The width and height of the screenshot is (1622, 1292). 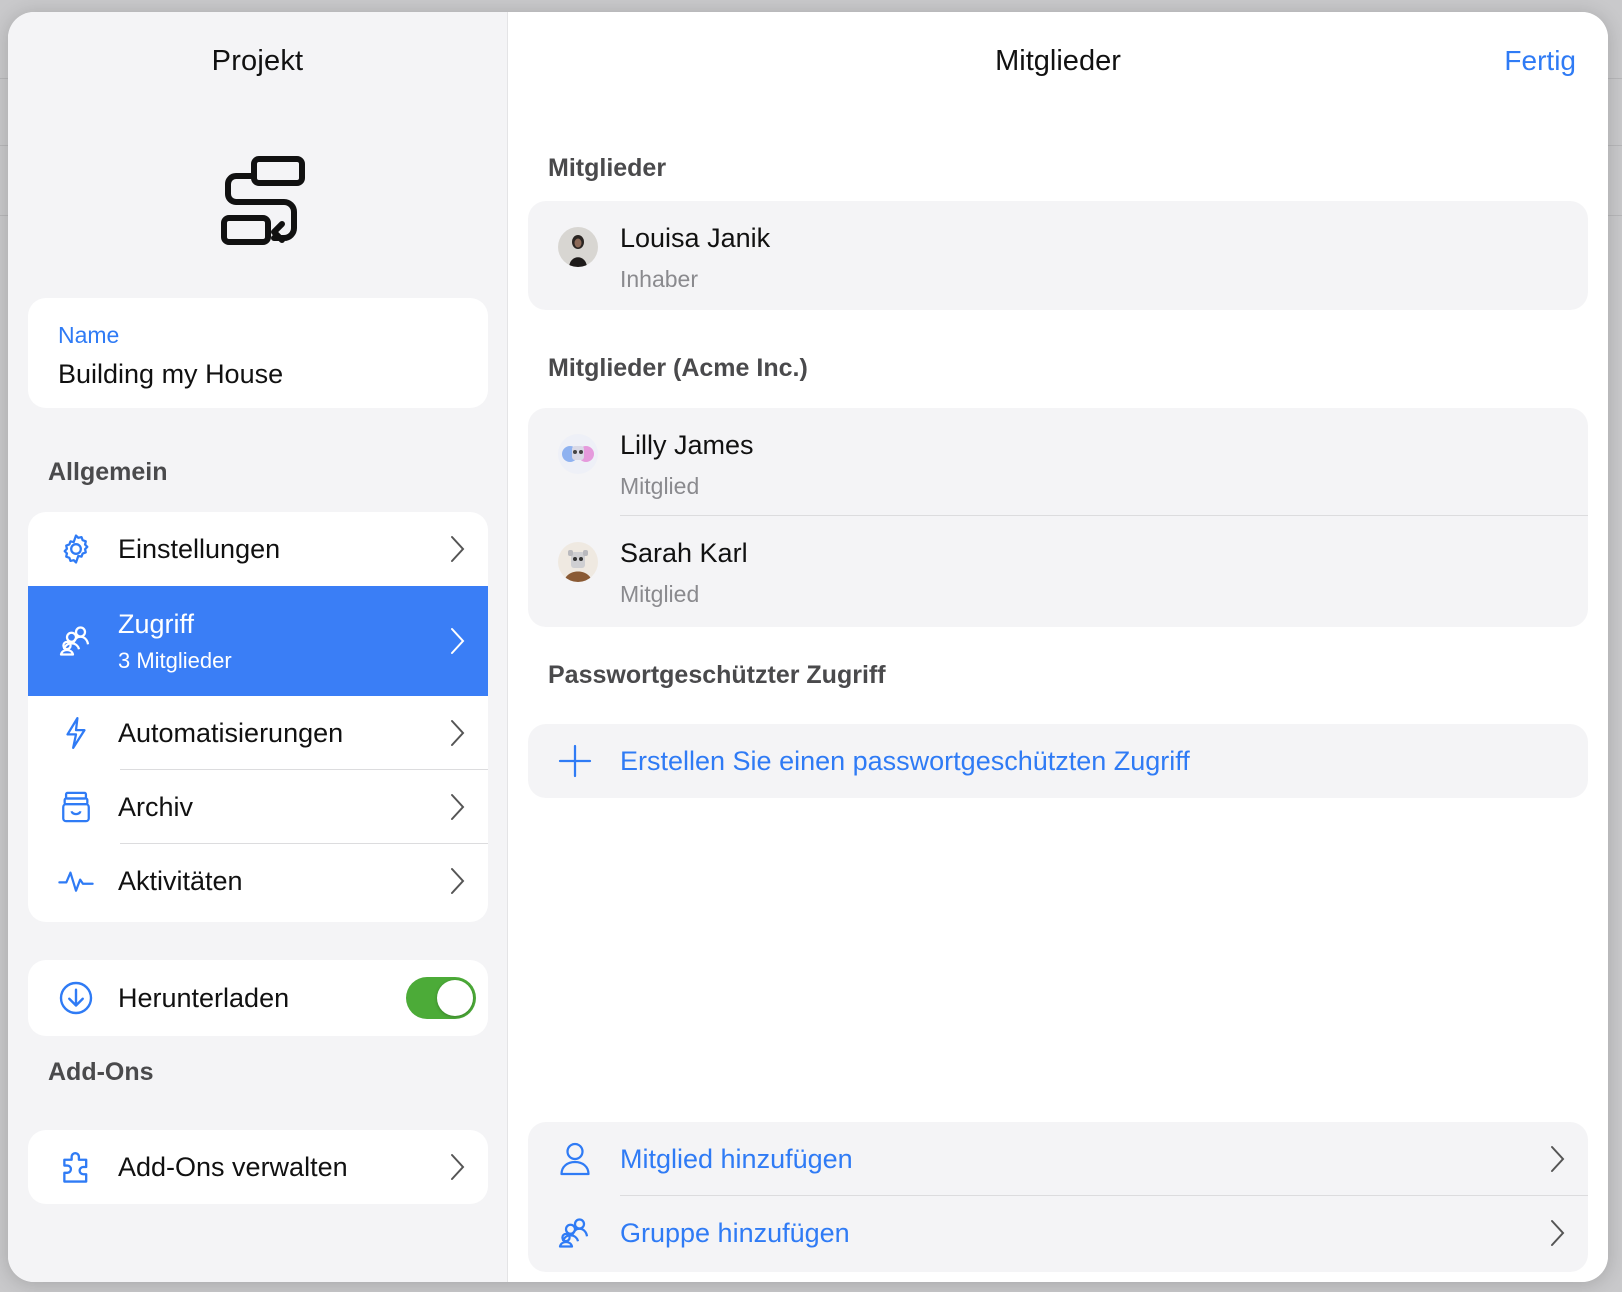 I want to click on owner-list: Louisa Janik Inhaber, so click(x=1058, y=255).